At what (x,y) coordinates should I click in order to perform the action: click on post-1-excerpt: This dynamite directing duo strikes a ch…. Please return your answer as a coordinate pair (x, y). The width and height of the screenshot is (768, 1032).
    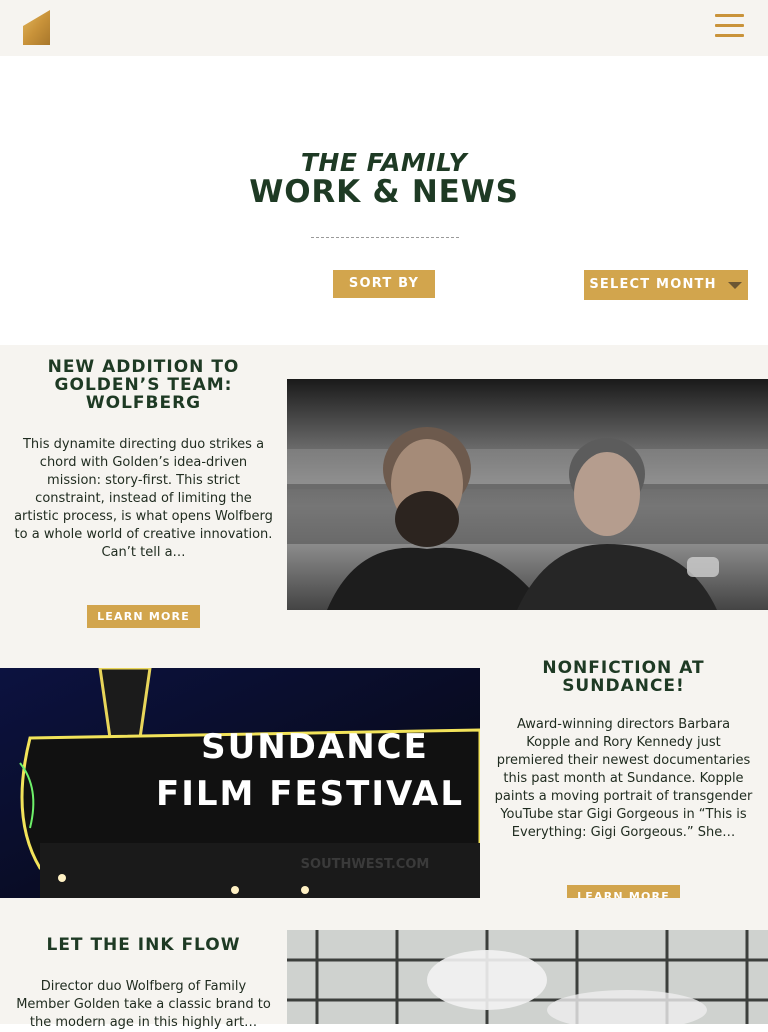
    Looking at the image, I should click on (143, 498).